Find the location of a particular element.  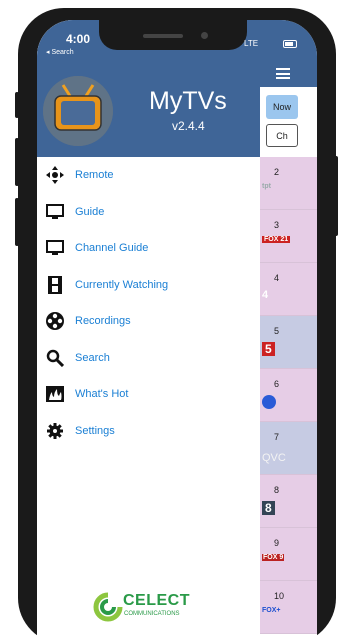

magnifier-icon is located at coordinates (55, 358).